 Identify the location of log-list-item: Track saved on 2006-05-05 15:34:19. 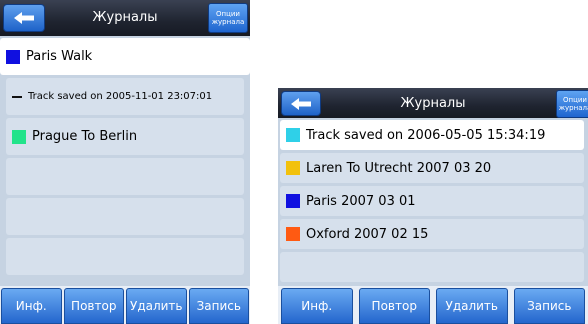
(432, 135).